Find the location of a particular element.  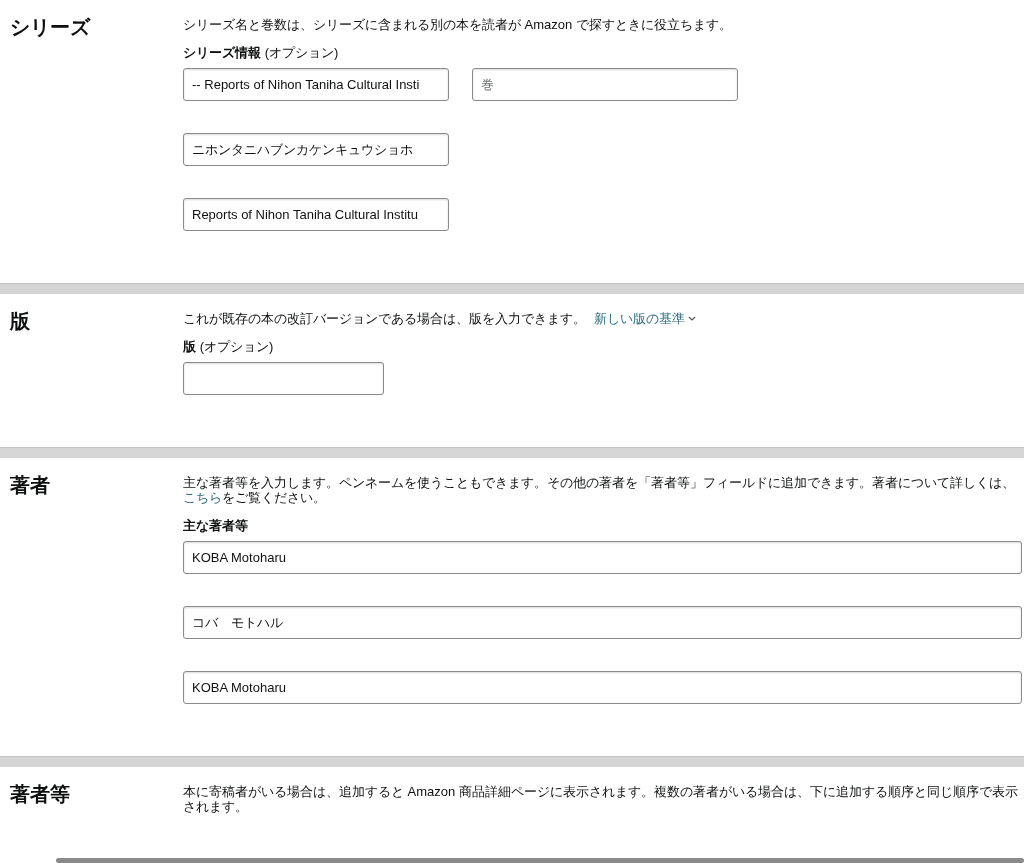

input-field: -- Reports of Nihon Taniha Cultural Insti is located at coordinates (316, 84).